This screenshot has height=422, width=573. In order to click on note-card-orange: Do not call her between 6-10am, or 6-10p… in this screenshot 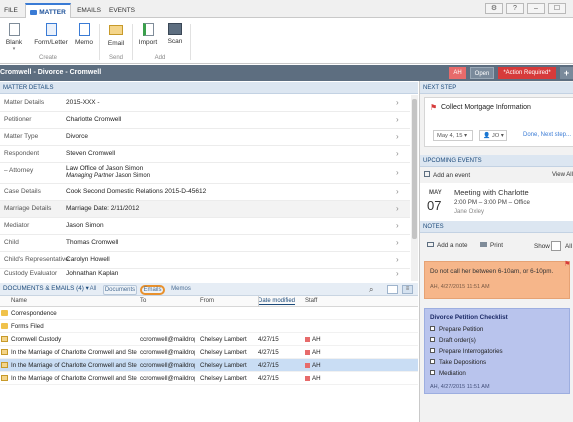, I will do `click(497, 280)`.